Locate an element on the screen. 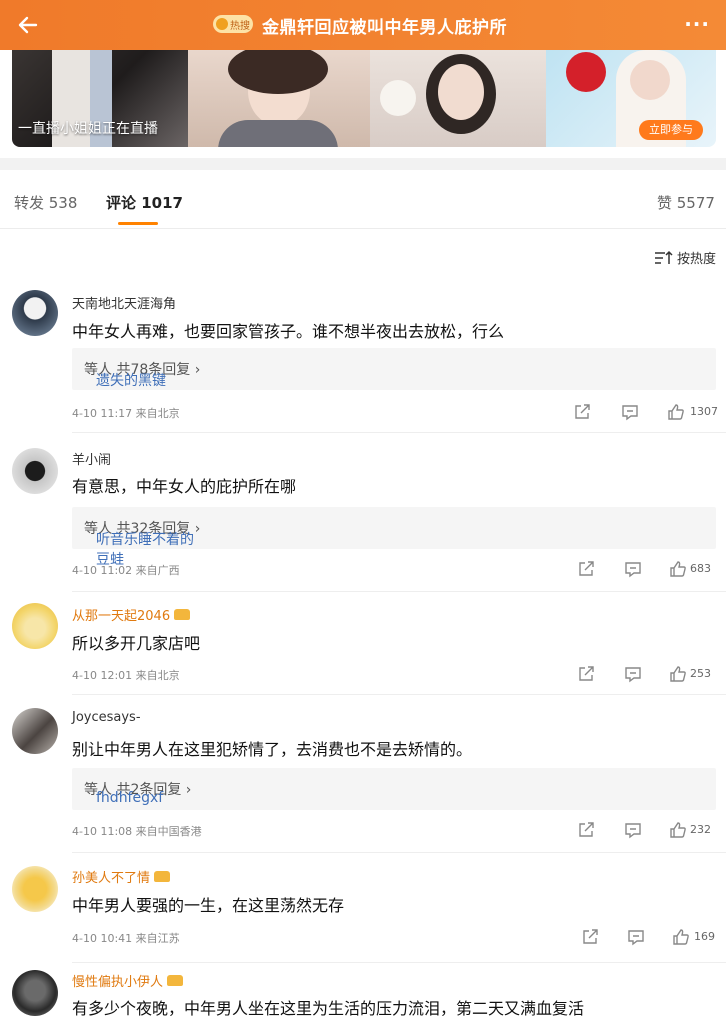 The height and width of the screenshot is (1024, 726). like-count: 683 is located at coordinates (700, 568).